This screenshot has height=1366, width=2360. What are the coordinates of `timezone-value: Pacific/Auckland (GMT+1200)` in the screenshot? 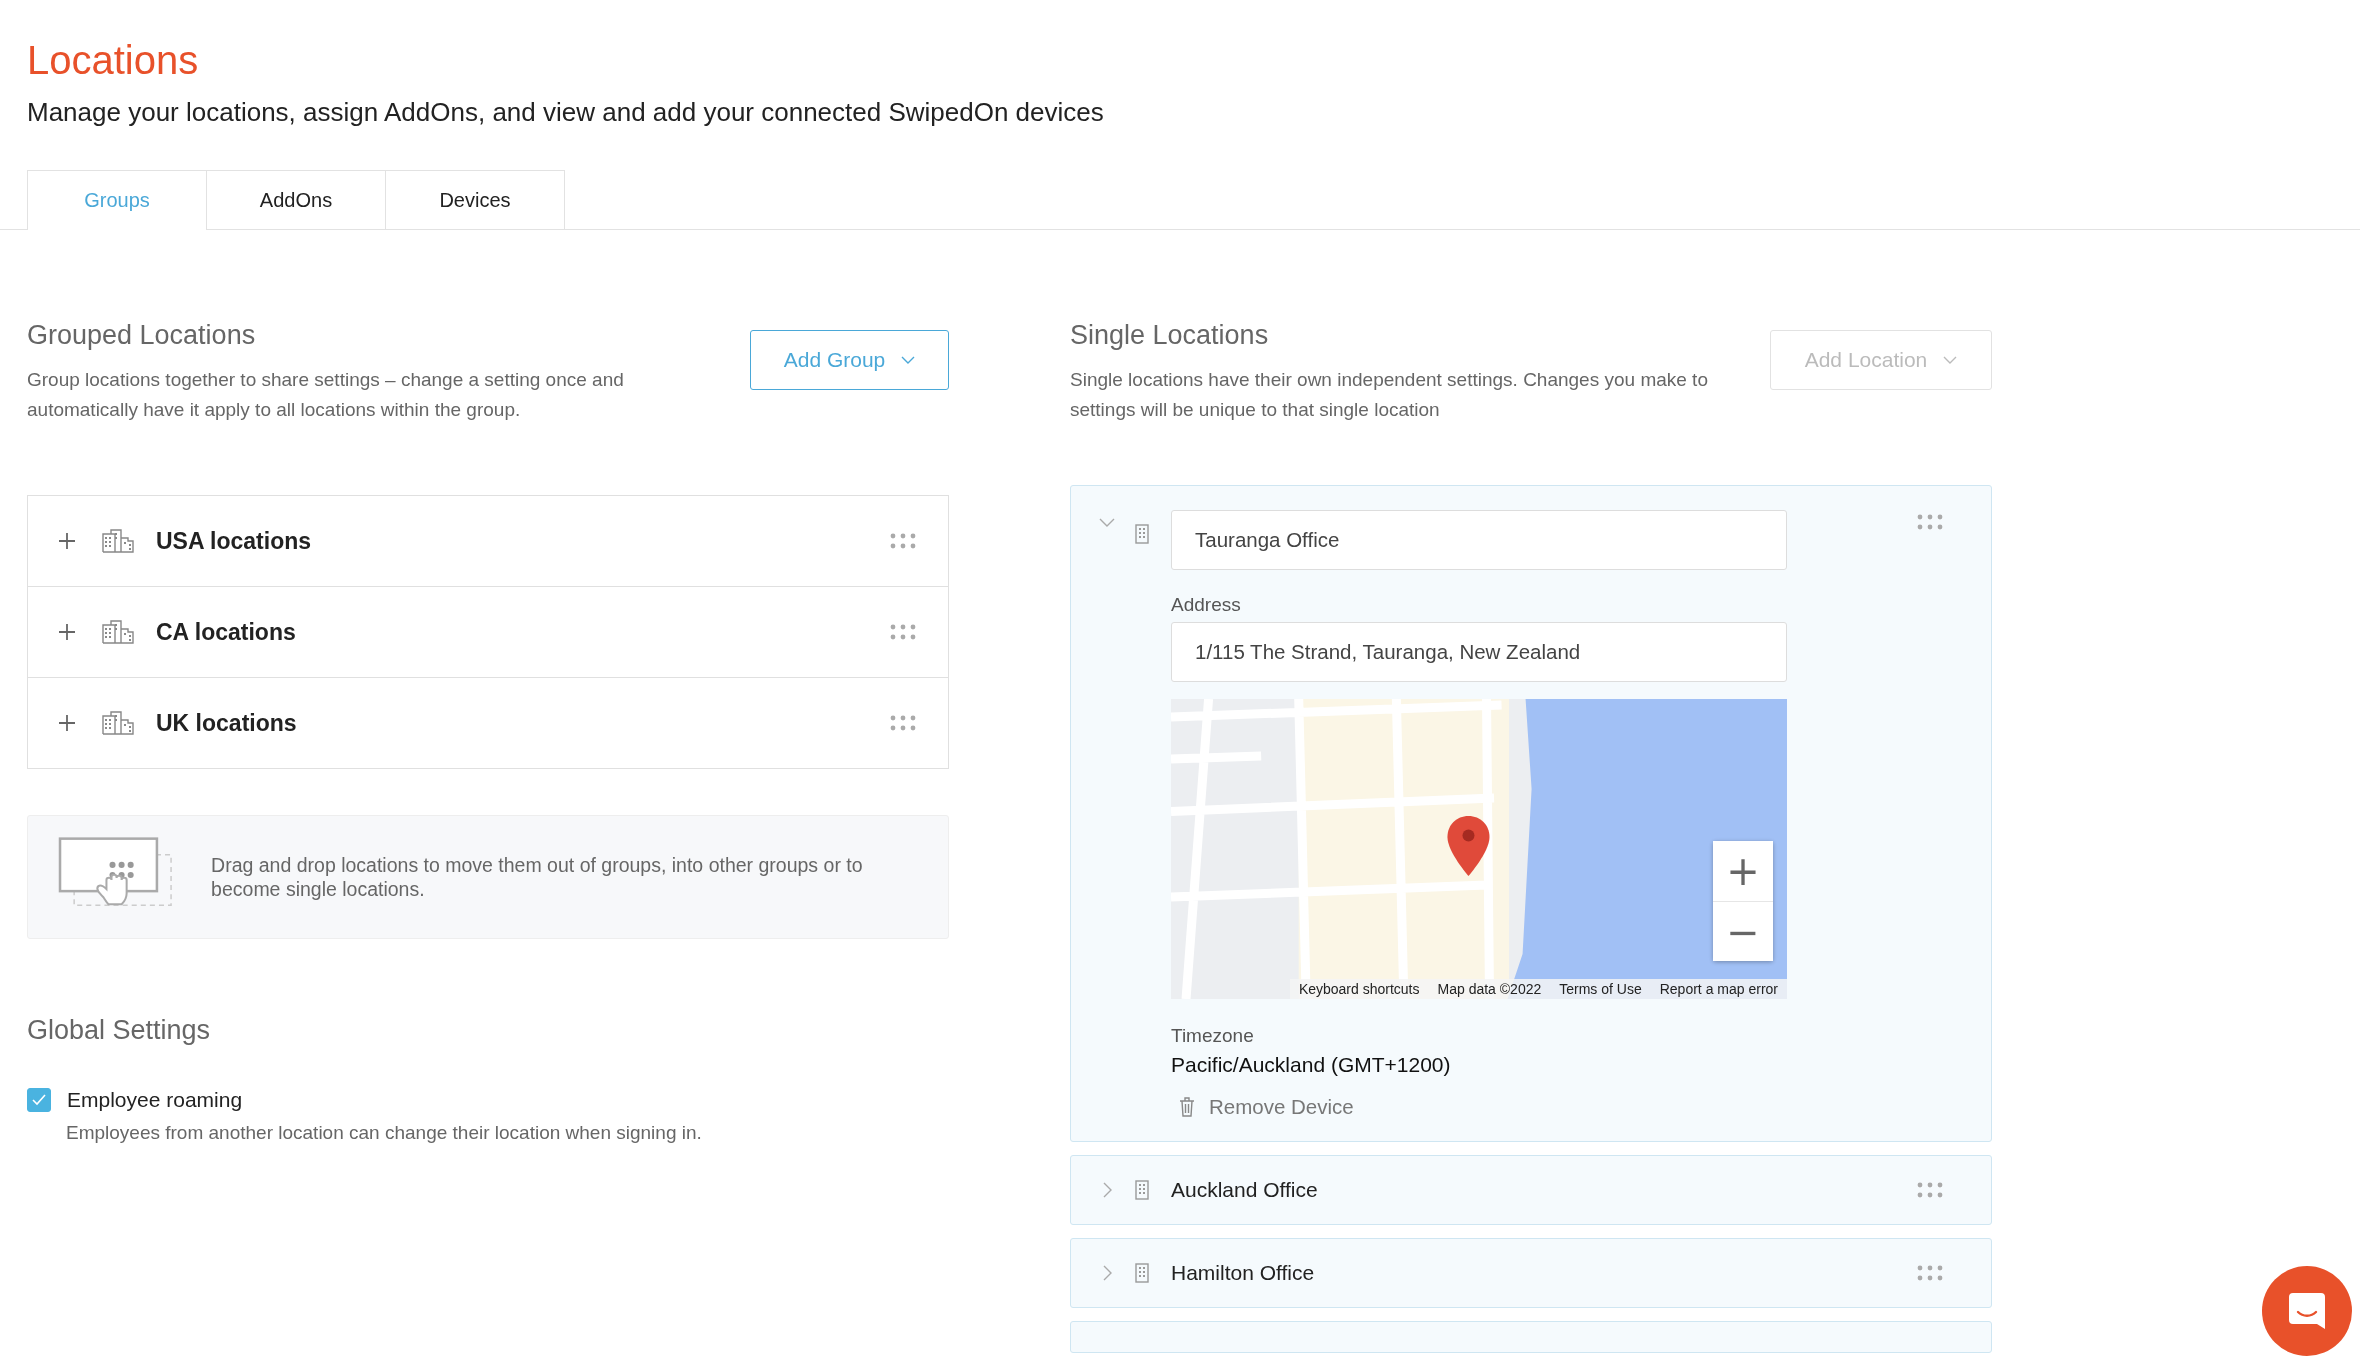 It's located at (1311, 1065).